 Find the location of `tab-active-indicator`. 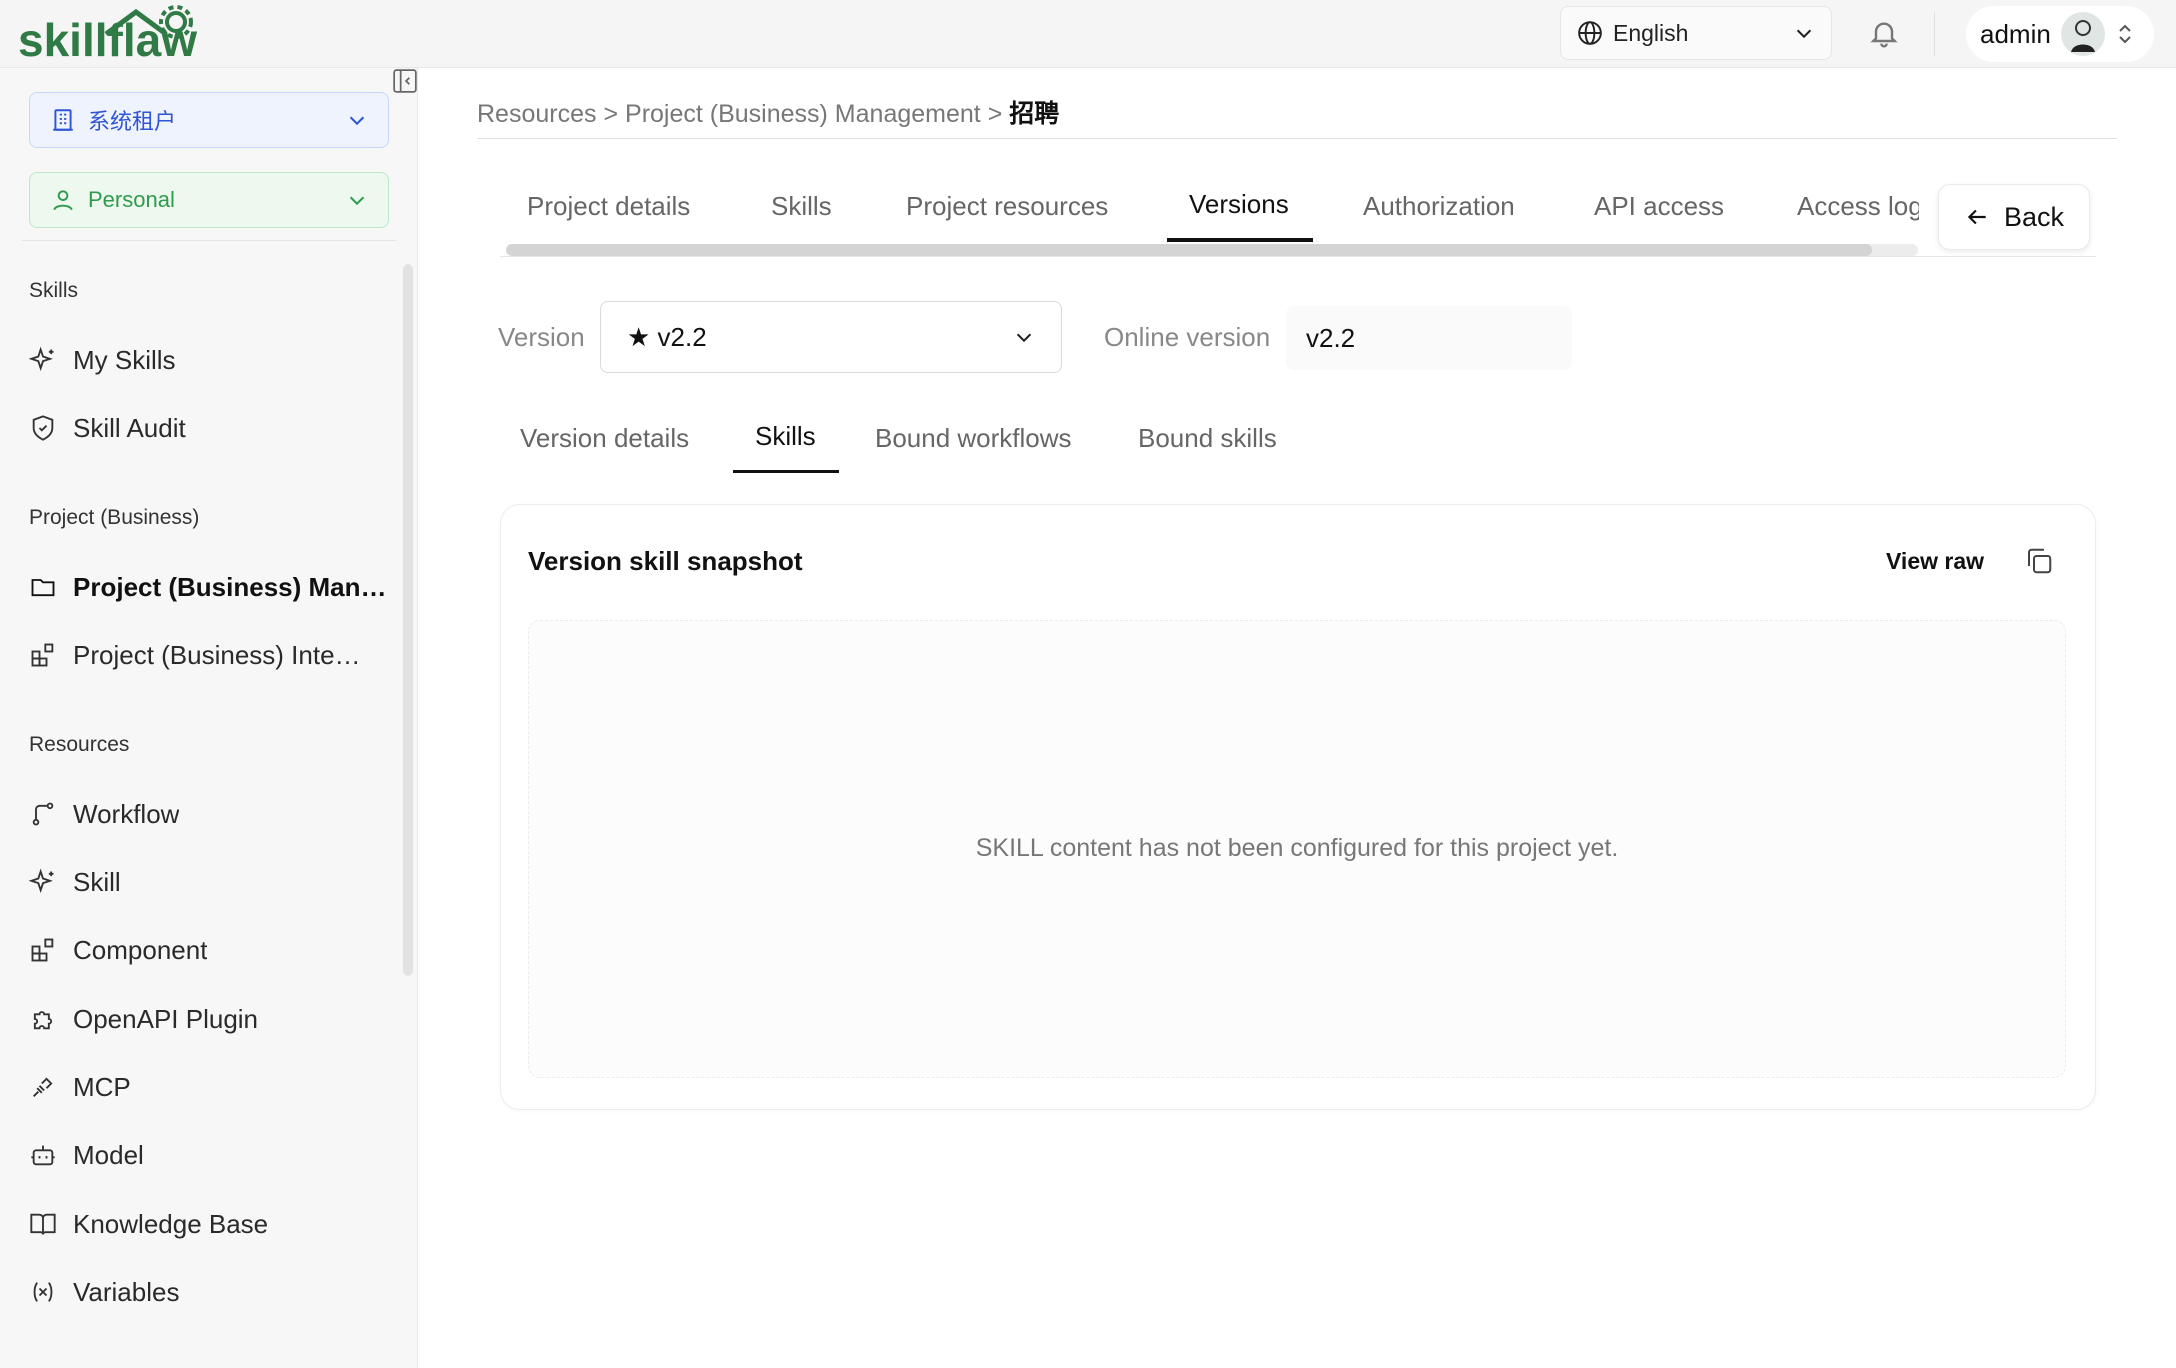

tab-active-indicator is located at coordinates (1240, 240).